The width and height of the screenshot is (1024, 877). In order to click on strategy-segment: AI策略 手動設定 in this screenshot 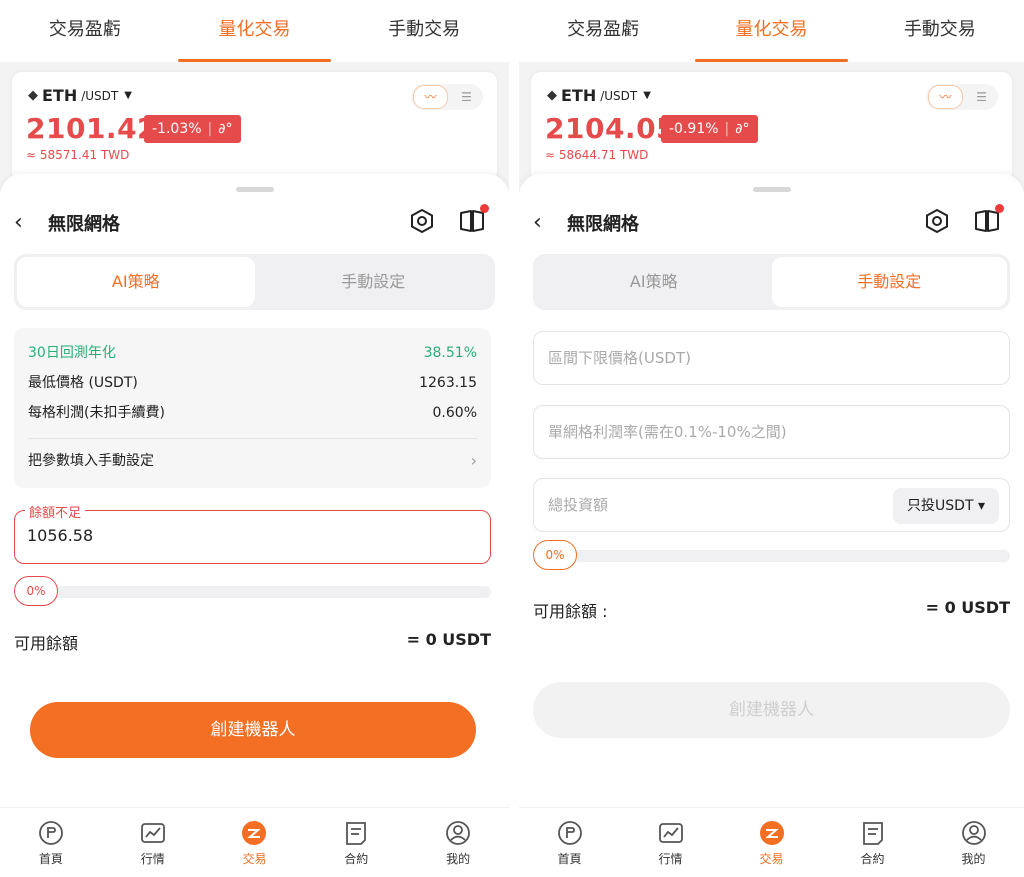, I will do `click(254, 282)`.